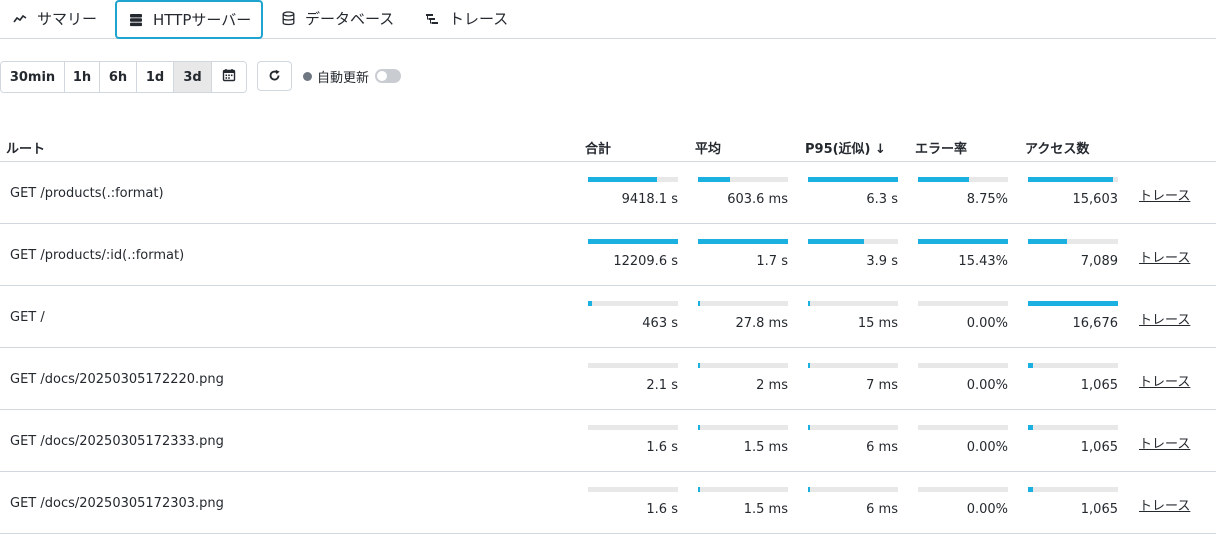  What do you see at coordinates (882, 385) in the screenshot?
I see `p95-value: 7 ms` at bounding box center [882, 385].